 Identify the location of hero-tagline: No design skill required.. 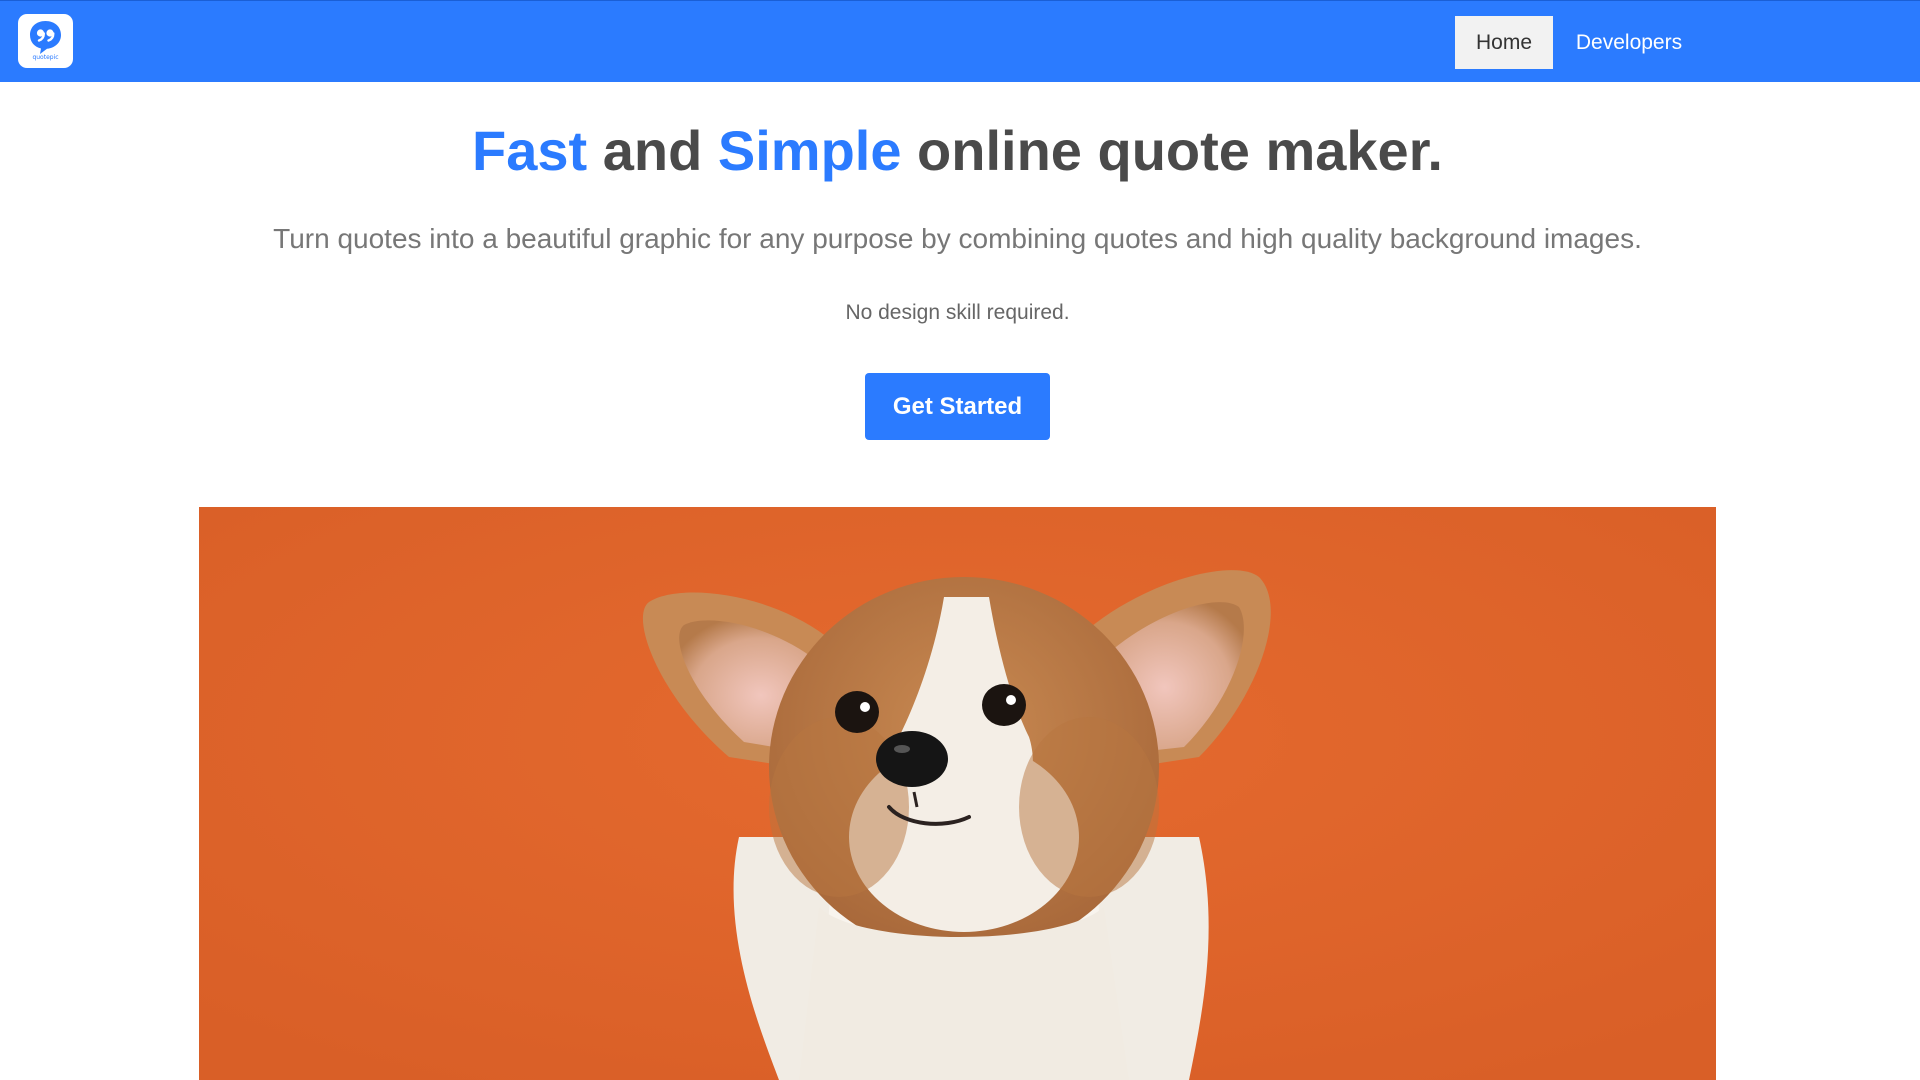
(957, 312).